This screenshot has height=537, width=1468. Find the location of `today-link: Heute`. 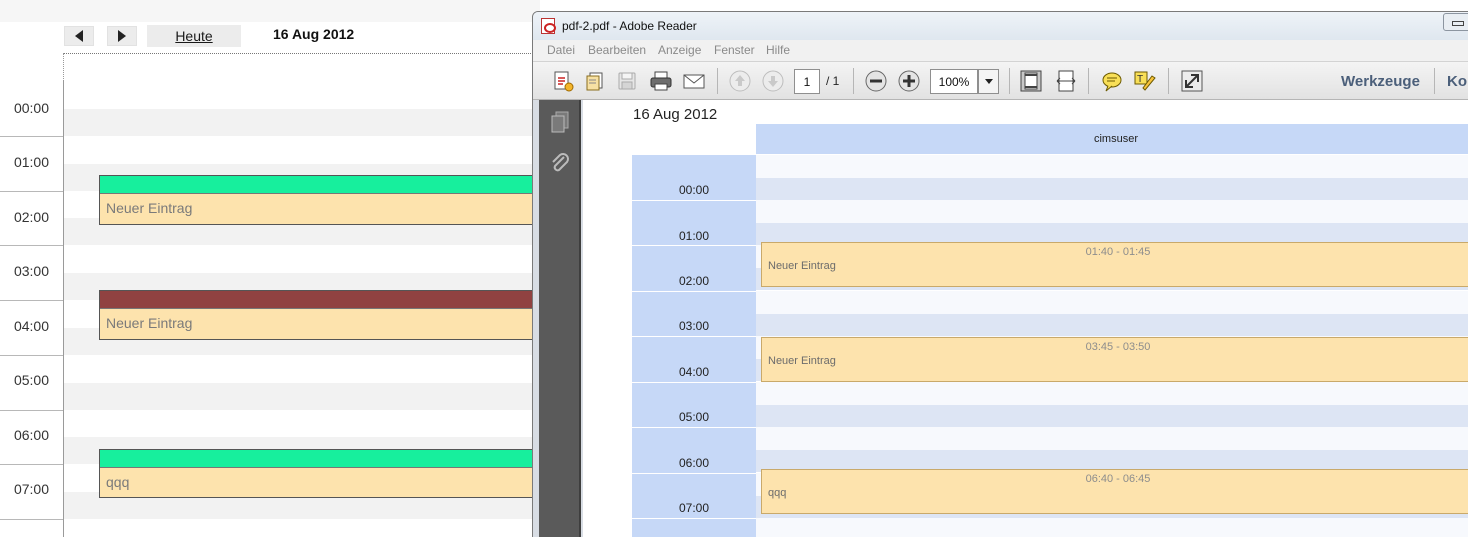

today-link: Heute is located at coordinates (194, 36).